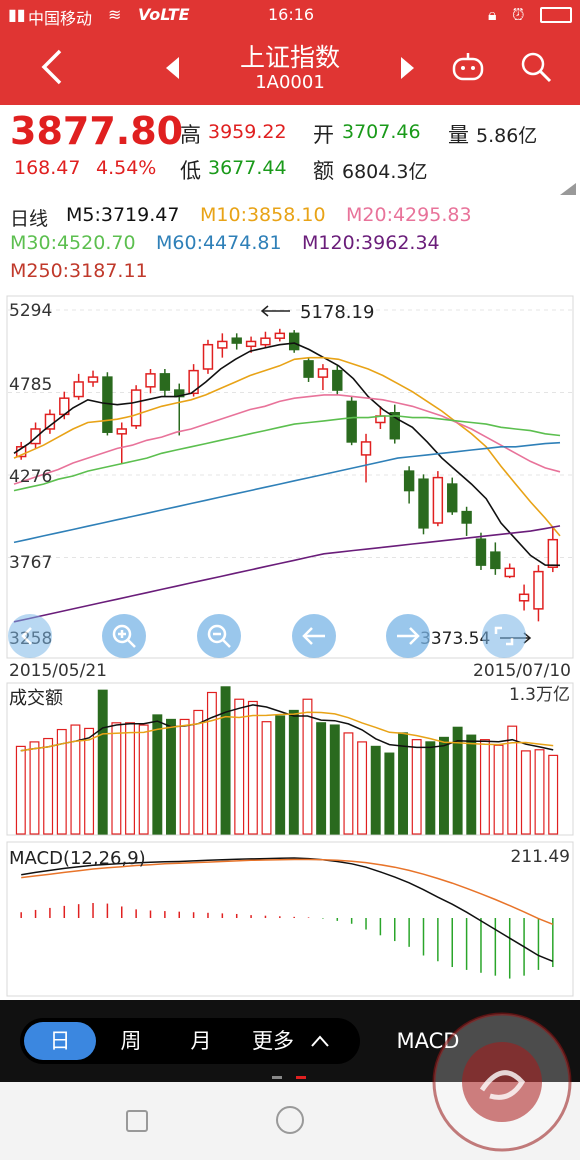 The width and height of the screenshot is (580, 1160). I want to click on ma-line-m10, so click(287, 446).